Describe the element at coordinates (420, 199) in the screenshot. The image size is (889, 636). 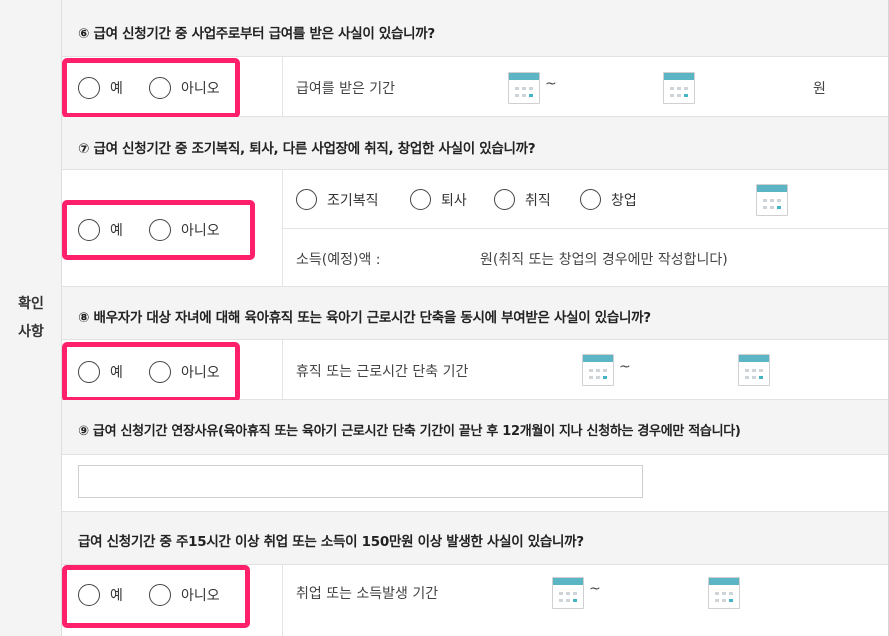
I see `radio-resignation` at that location.